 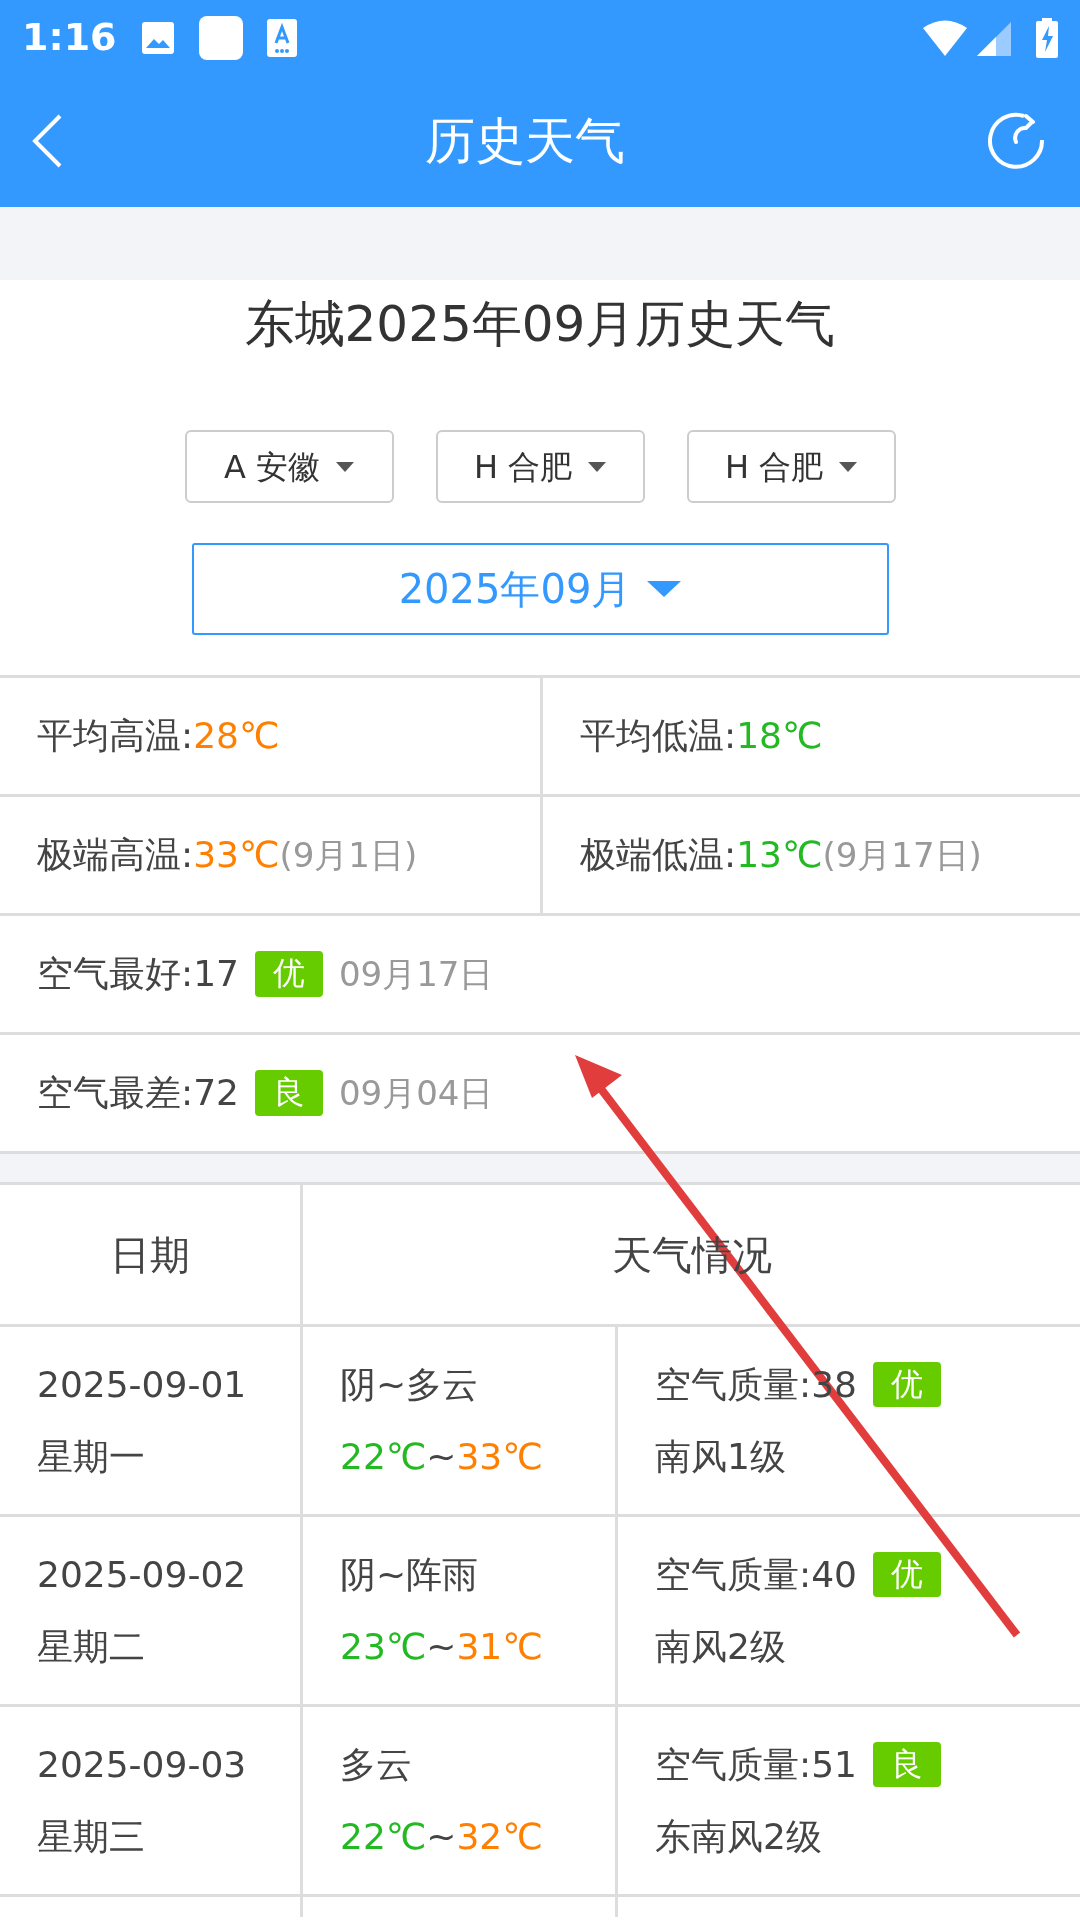 I want to click on wind-text: 东南风2级, so click(x=738, y=1836).